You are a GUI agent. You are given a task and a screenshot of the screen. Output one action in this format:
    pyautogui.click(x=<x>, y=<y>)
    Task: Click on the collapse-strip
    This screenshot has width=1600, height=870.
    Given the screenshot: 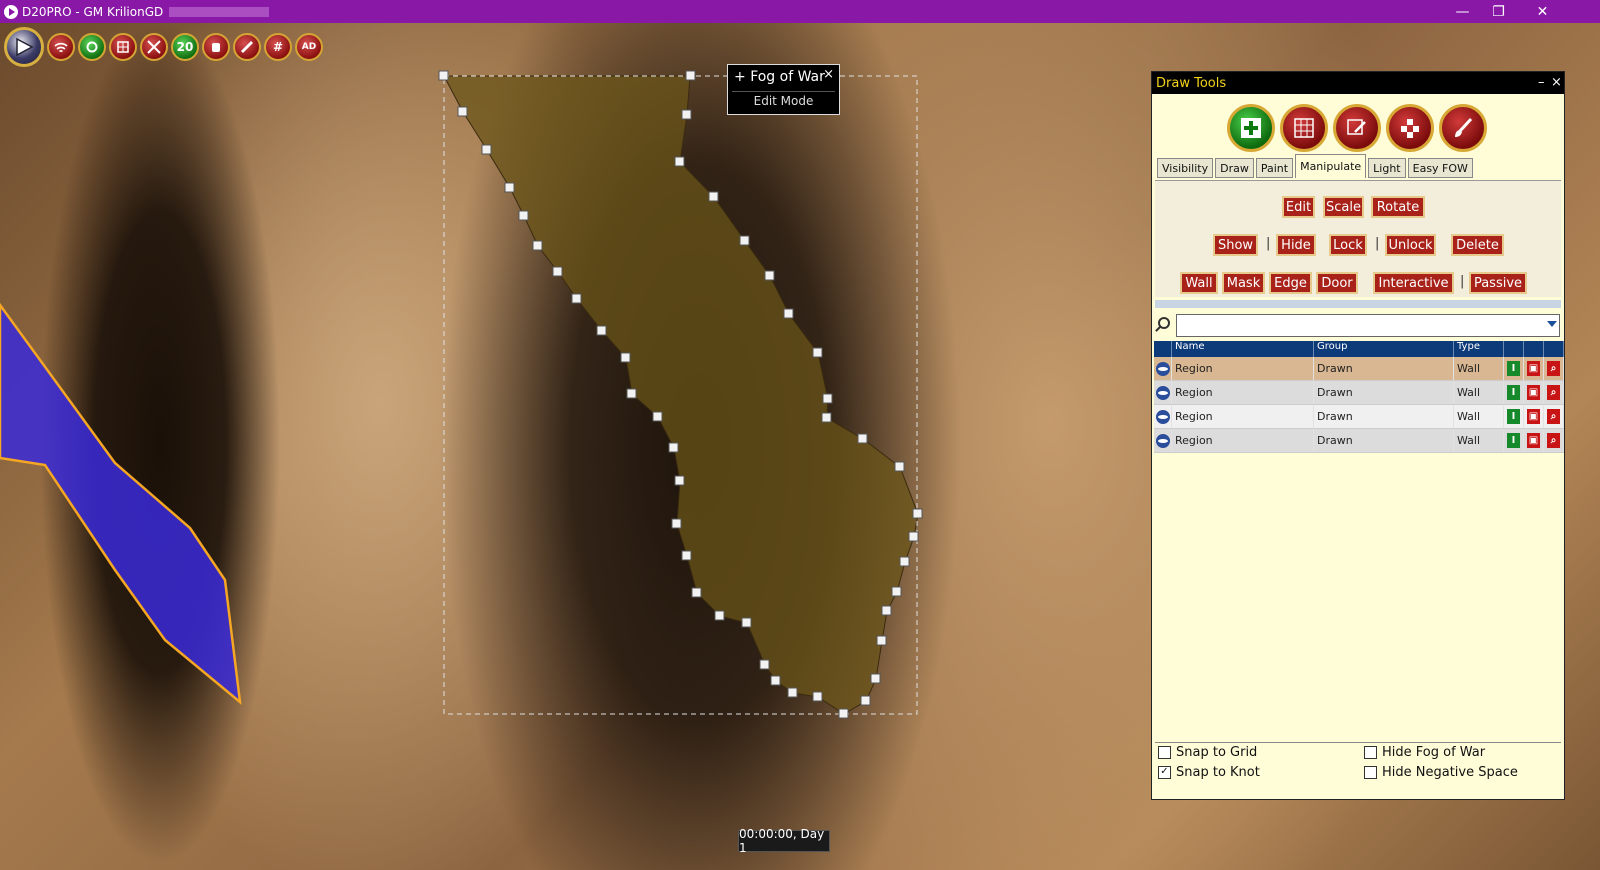 What is the action you would take?
    pyautogui.click(x=1358, y=304)
    